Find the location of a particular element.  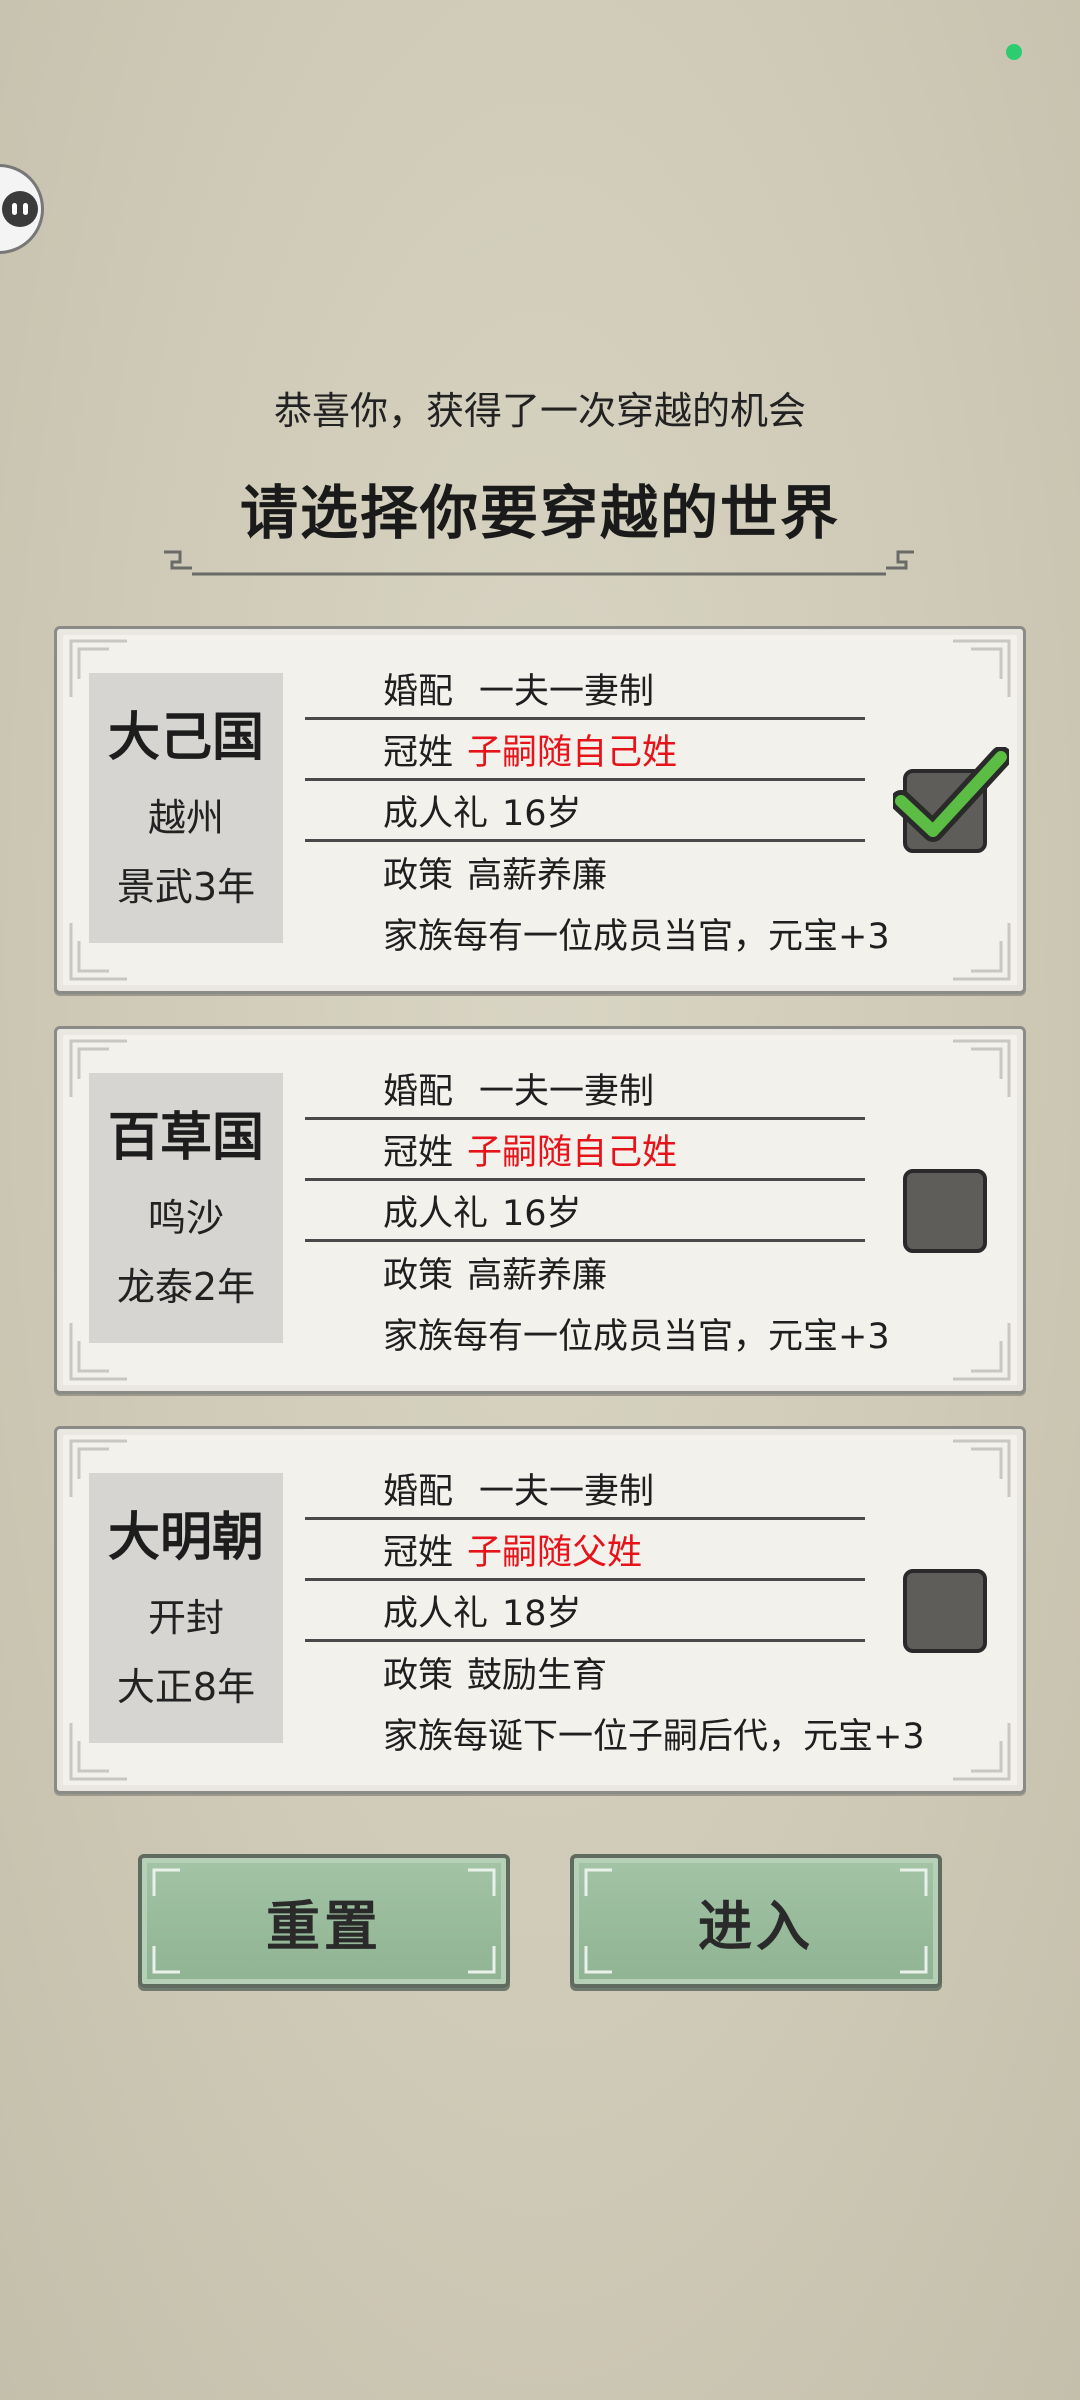

nation-info-box: 百草国 鸣沙 龙泰2年 is located at coordinates (186, 1208).